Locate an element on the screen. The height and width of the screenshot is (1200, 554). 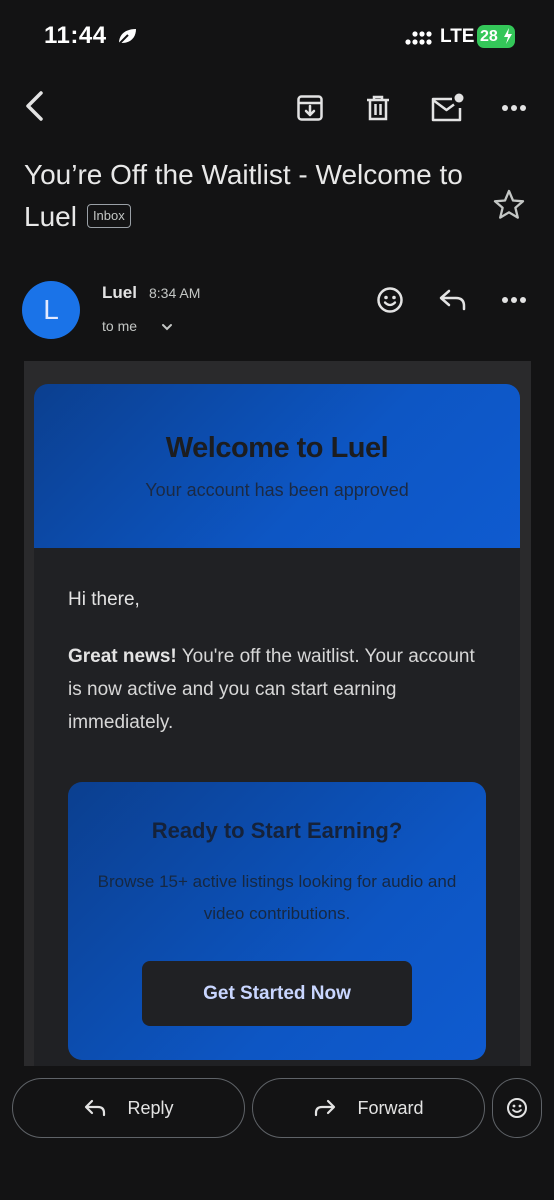
battery-indicator: 28 is located at coordinates (496, 36).